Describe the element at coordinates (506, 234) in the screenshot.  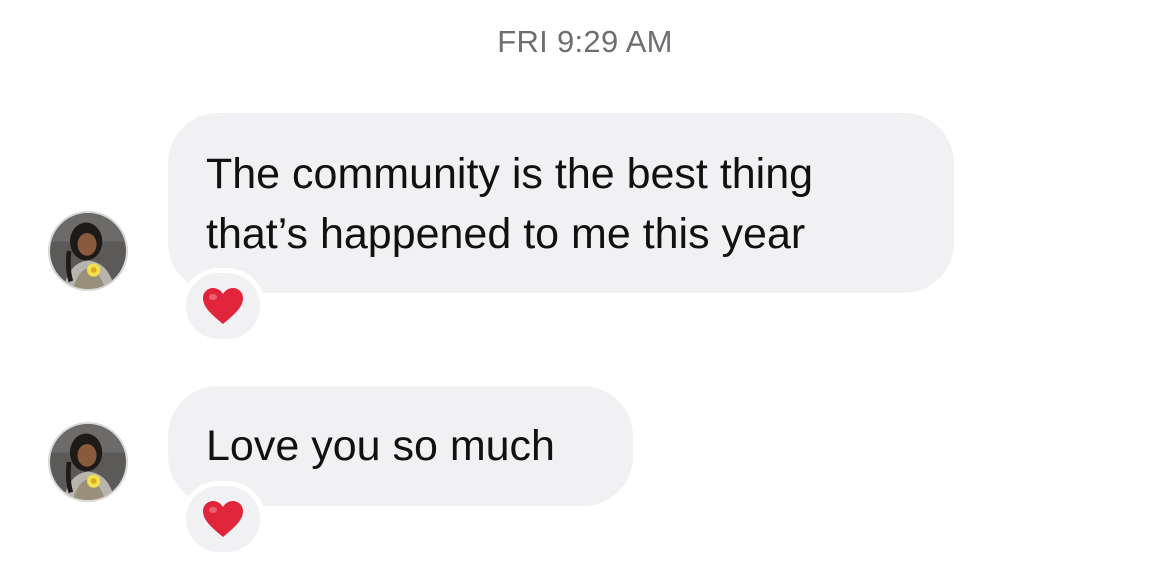
I see `message-text-line: that’s happened to me this year` at that location.